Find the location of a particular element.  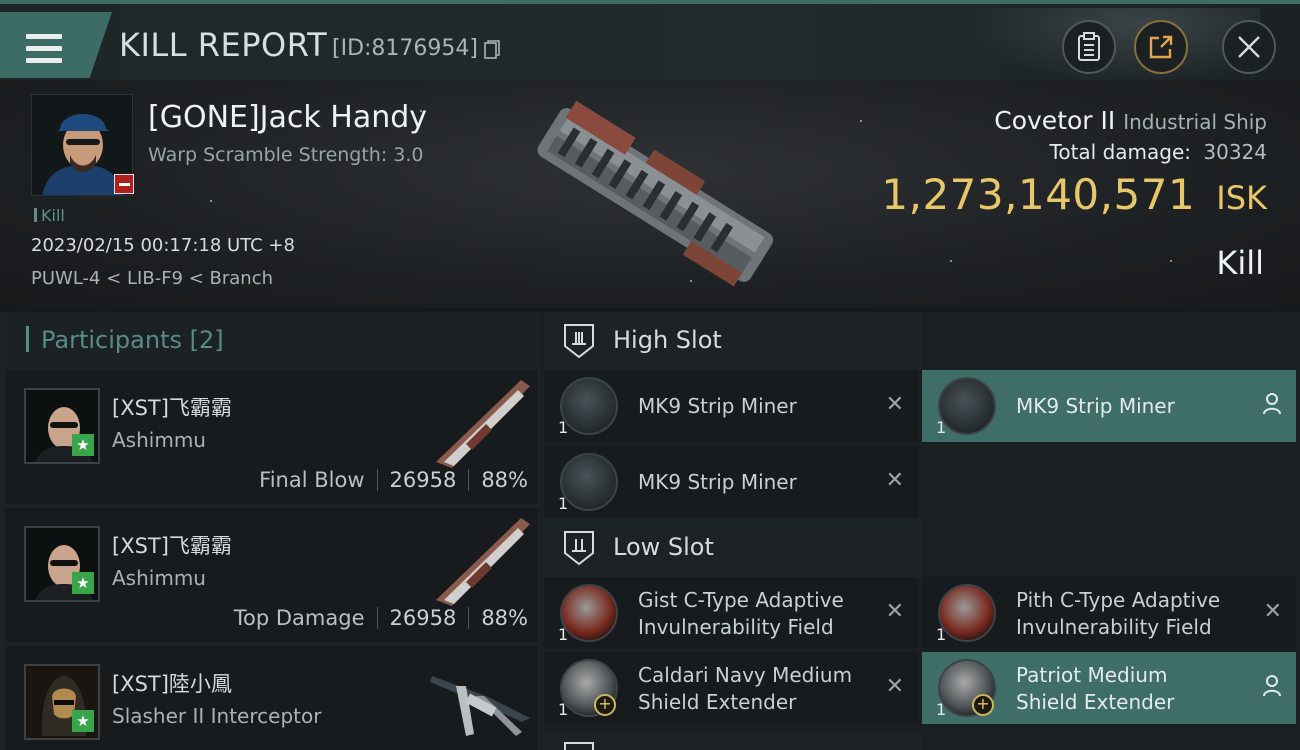

participants-header: Participants [2] is located at coordinates (273, 341).